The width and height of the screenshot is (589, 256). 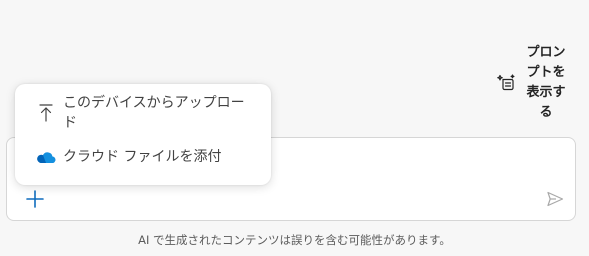 I want to click on send-icon, so click(x=555, y=201).